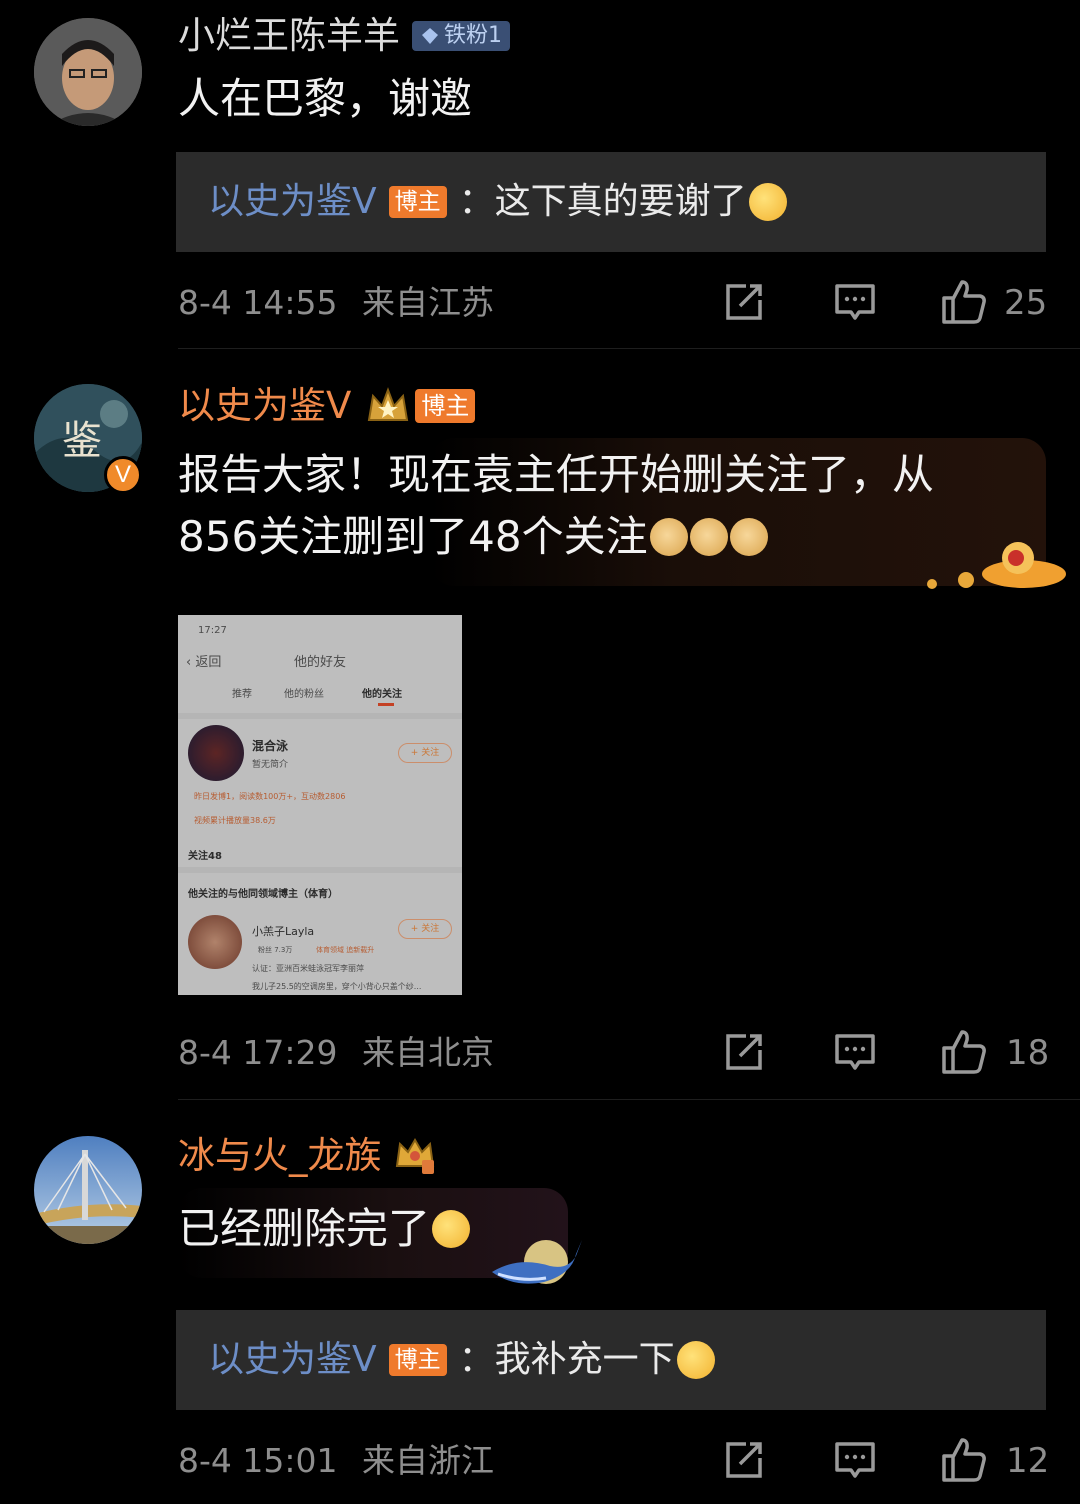 This screenshot has width=1080, height=1504. What do you see at coordinates (428, 302) in the screenshot?
I see `comment-location: 来自江苏` at bounding box center [428, 302].